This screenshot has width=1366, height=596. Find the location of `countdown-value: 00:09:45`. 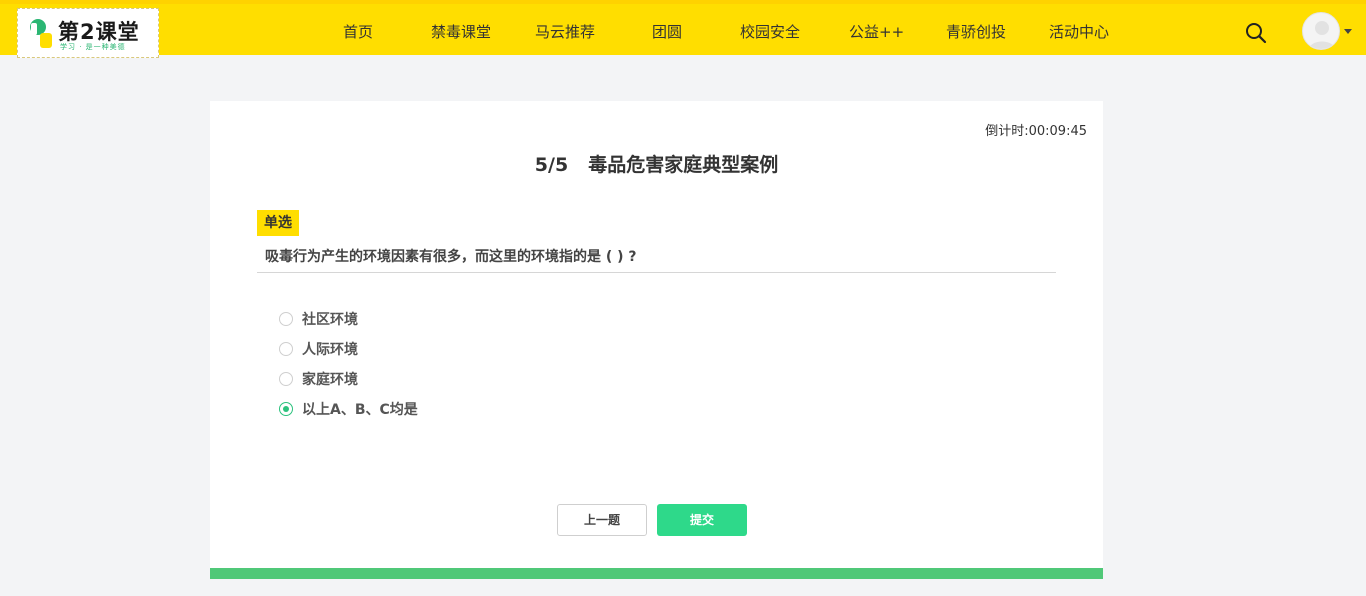

countdown-value: 00:09:45 is located at coordinates (1057, 131).